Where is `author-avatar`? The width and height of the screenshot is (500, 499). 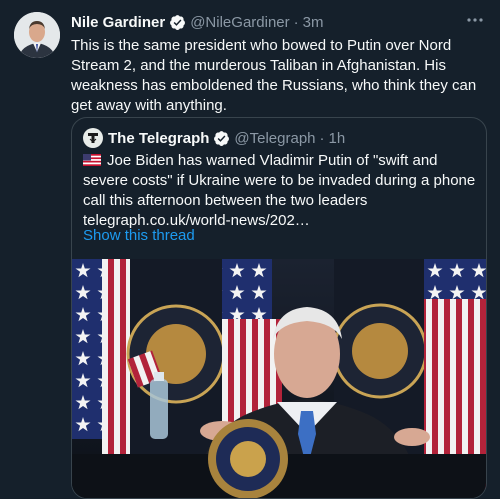
author-avatar is located at coordinates (37, 35).